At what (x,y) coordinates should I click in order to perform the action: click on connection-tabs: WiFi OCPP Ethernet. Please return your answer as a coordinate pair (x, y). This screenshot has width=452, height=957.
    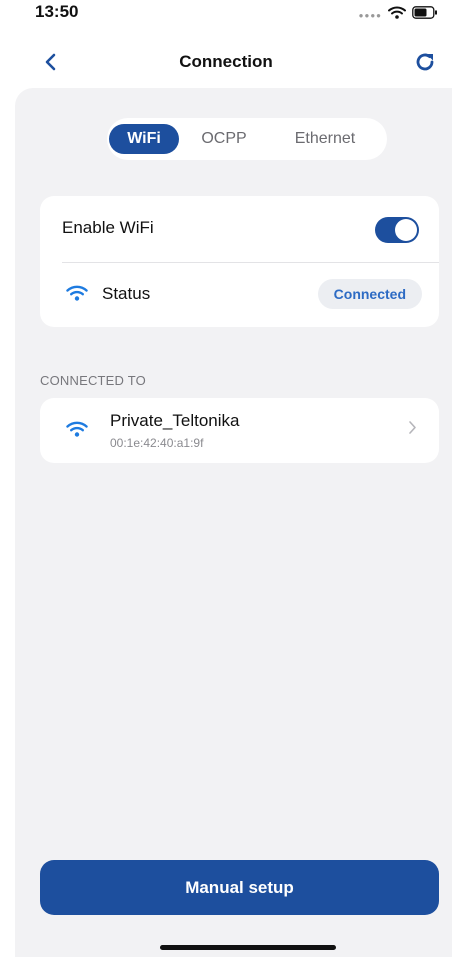
    Looking at the image, I should click on (247, 139).